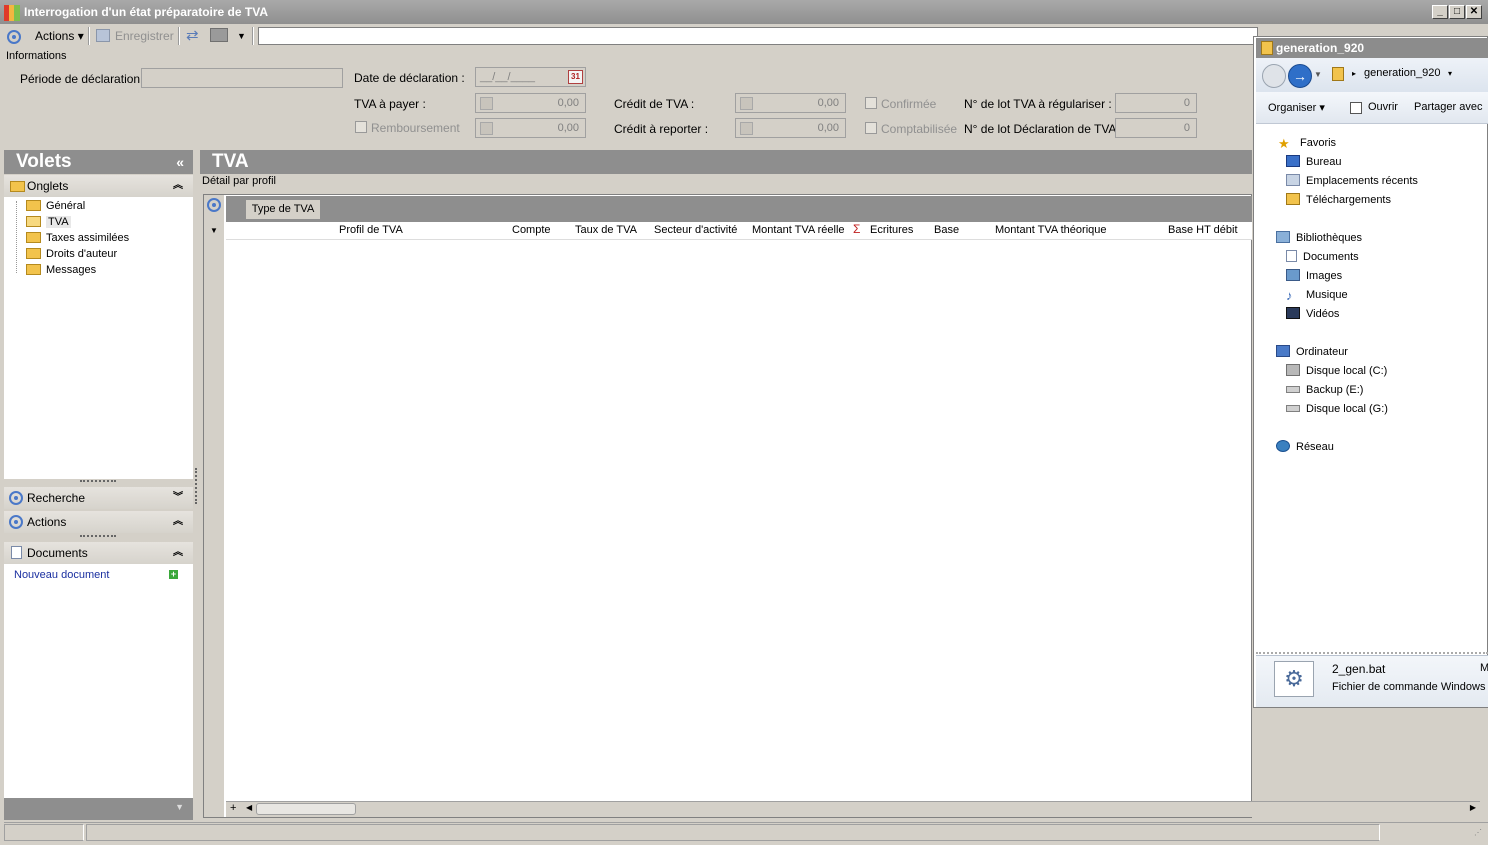 Image resolution: width=1488 pixels, height=845 pixels. Describe the element at coordinates (48, 186) in the screenshot. I see `onglets-label: Onglets` at that location.